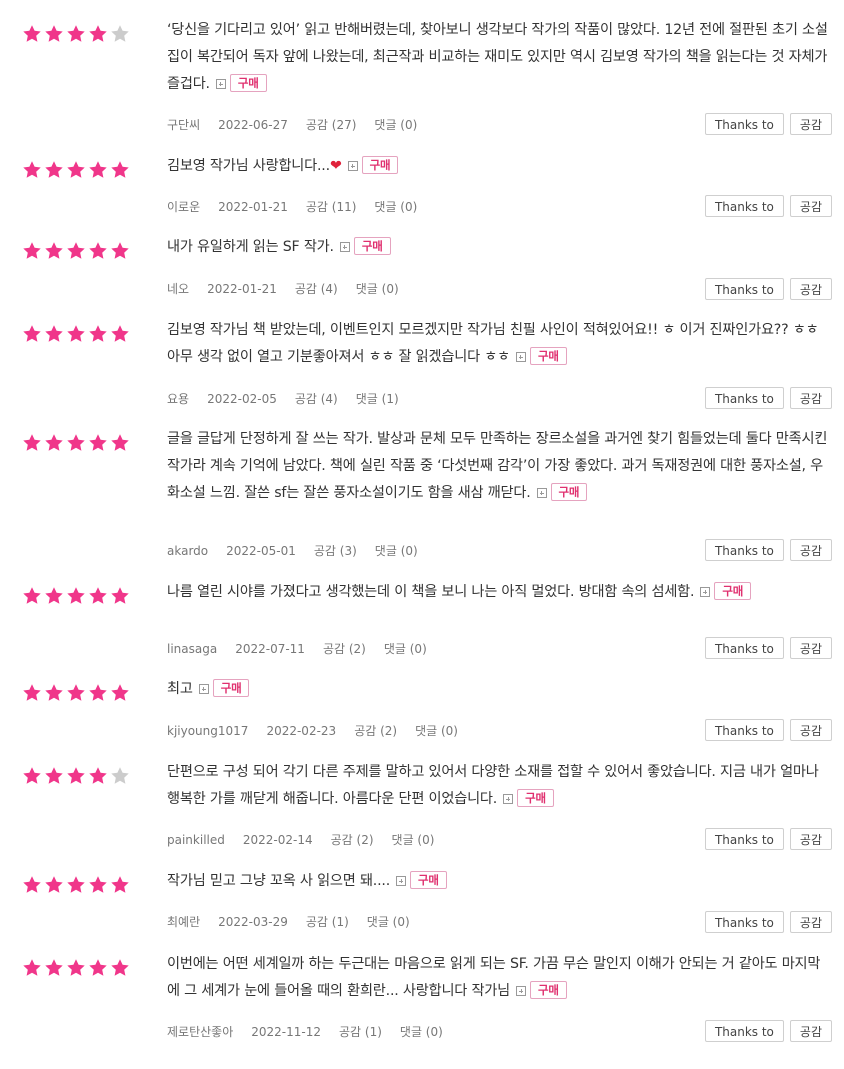 Image resolution: width=844 pixels, height=1069 pixels. I want to click on reviewer-name: 구단씨, so click(183, 125).